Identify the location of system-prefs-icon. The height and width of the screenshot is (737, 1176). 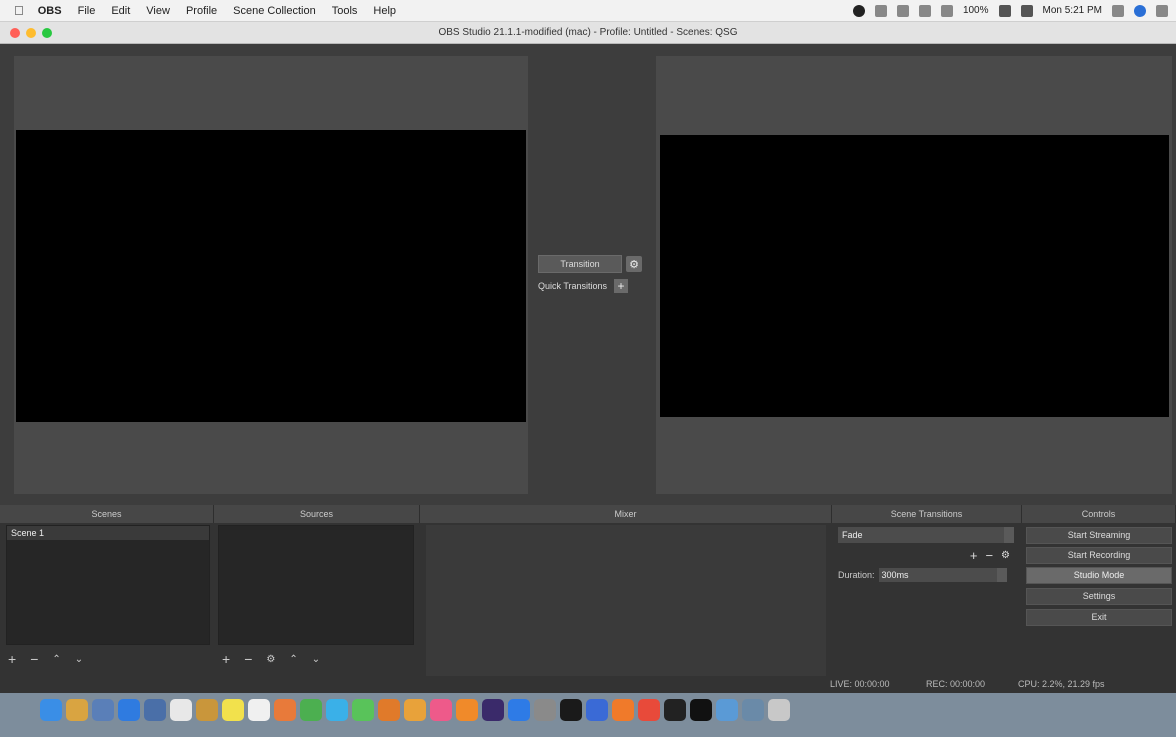
(545, 710).